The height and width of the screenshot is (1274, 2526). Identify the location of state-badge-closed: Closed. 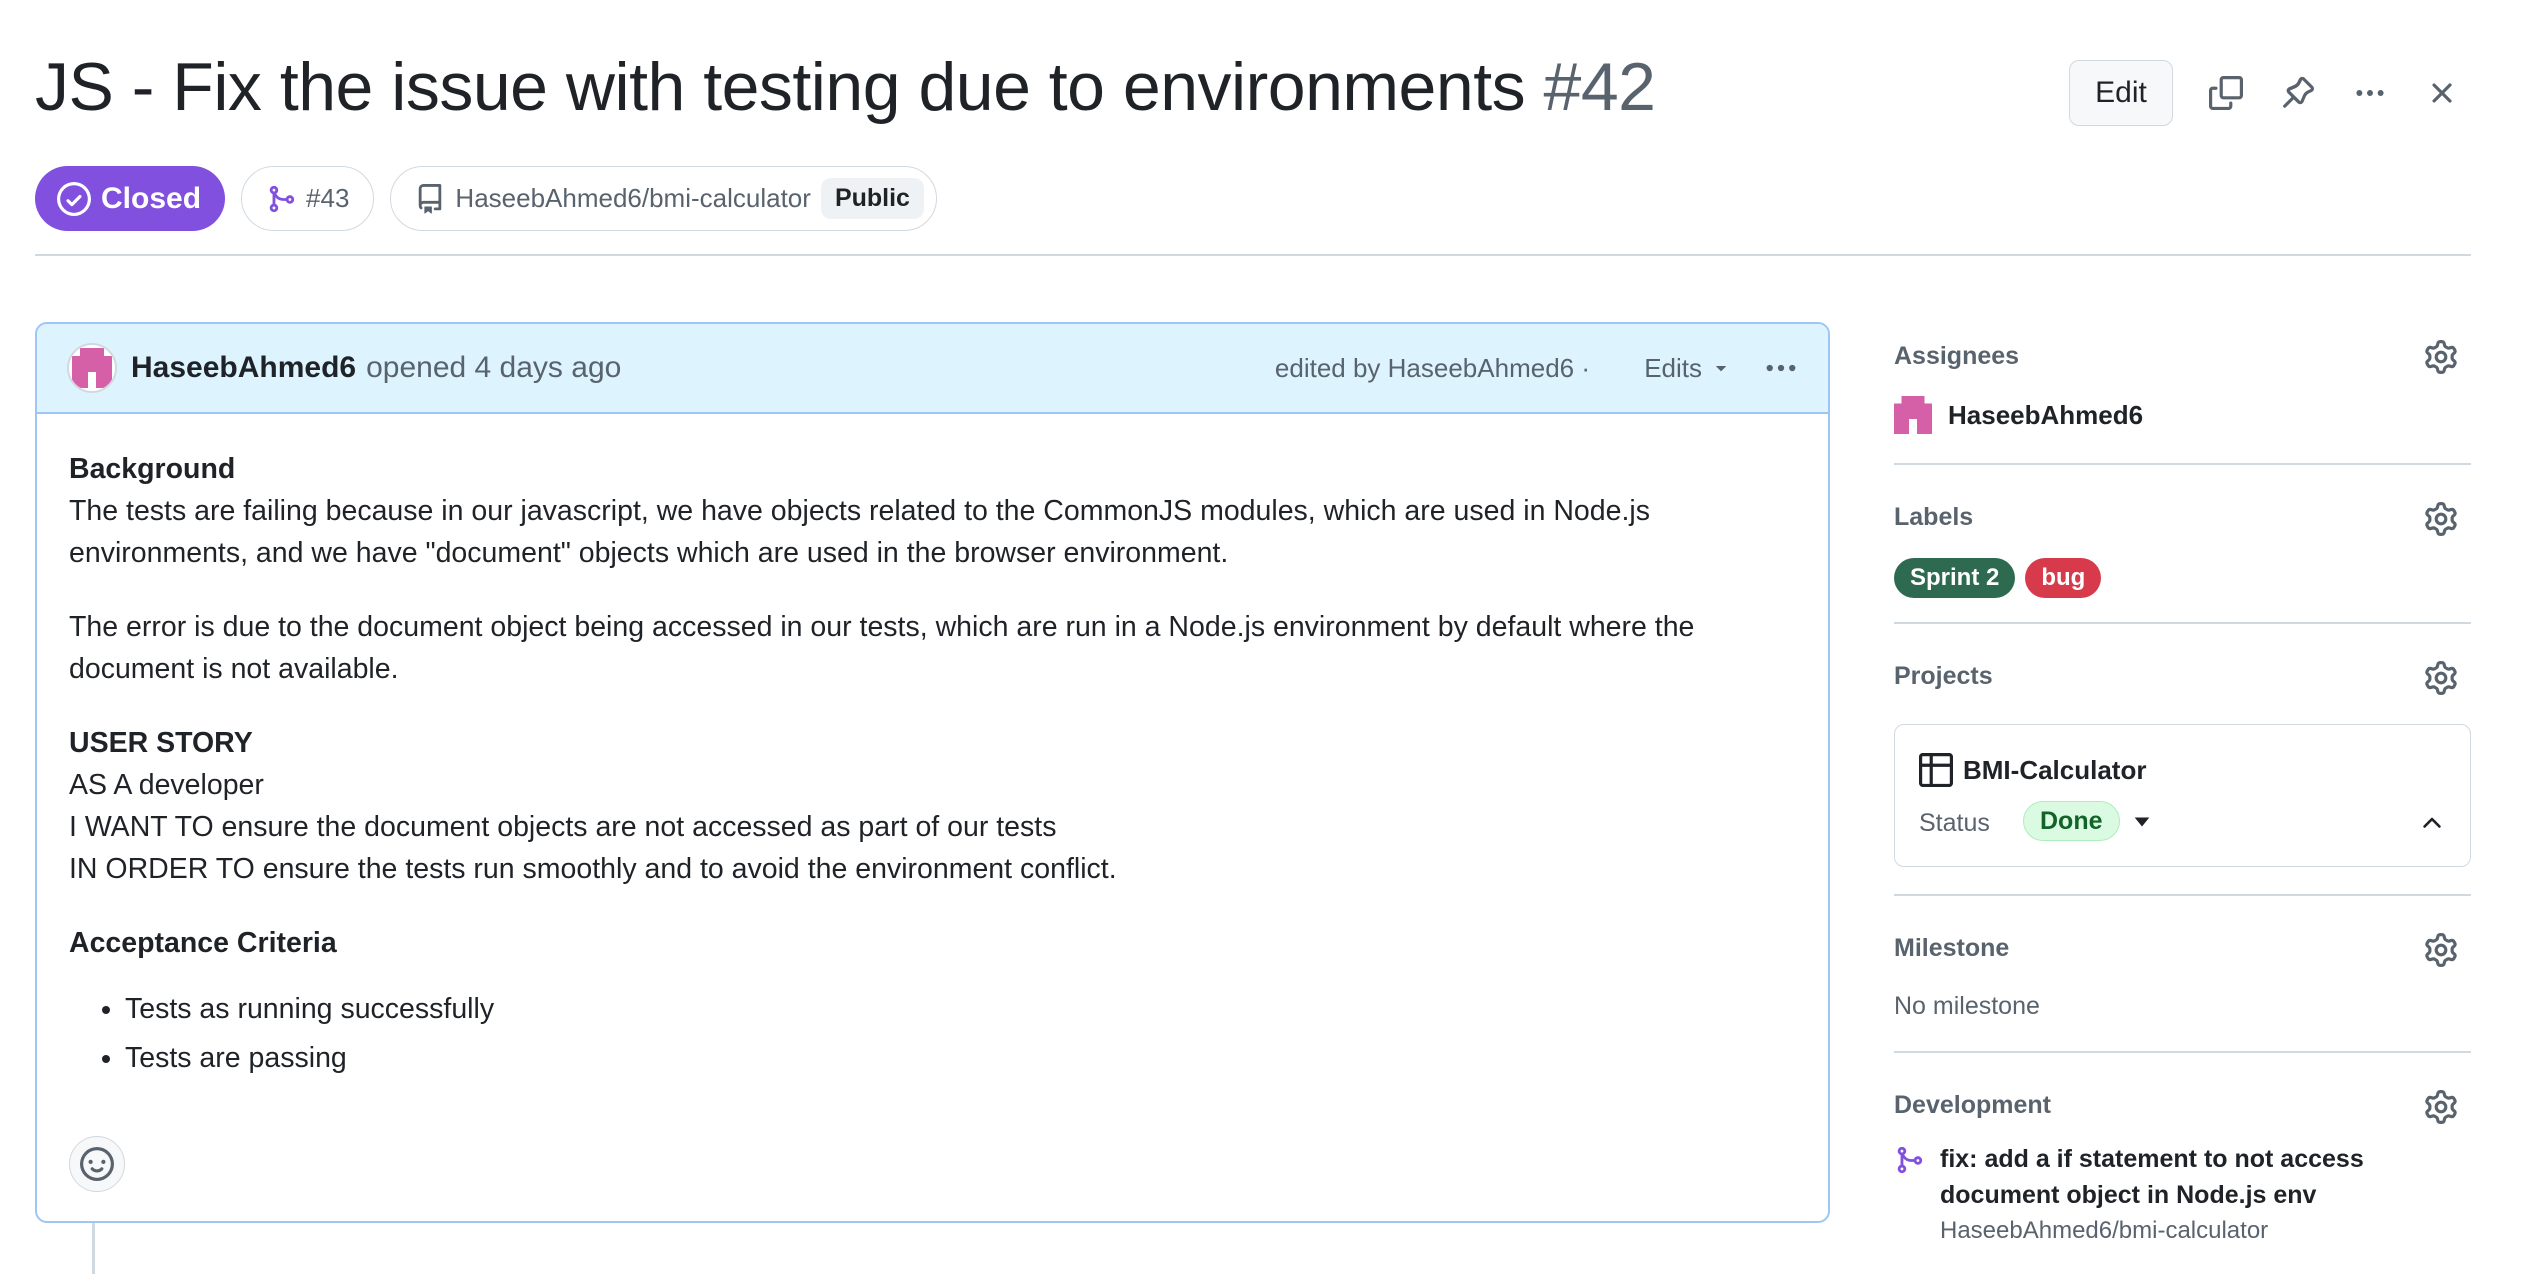
(130, 198).